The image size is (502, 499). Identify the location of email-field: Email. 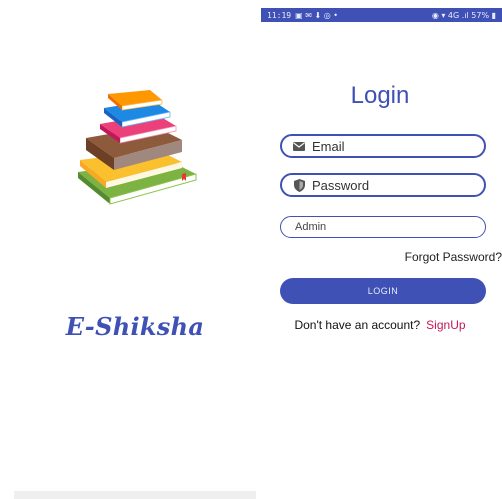
(383, 146).